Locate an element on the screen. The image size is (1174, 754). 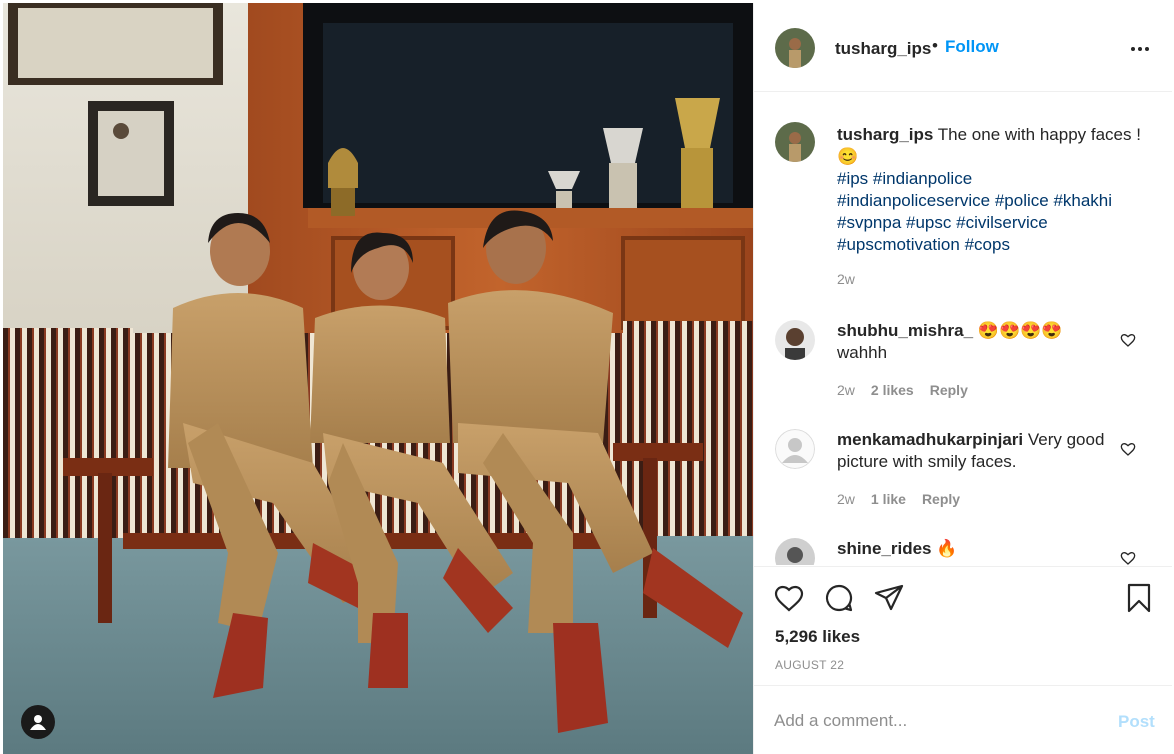
bookmark-icon is located at coordinates (1139, 598).